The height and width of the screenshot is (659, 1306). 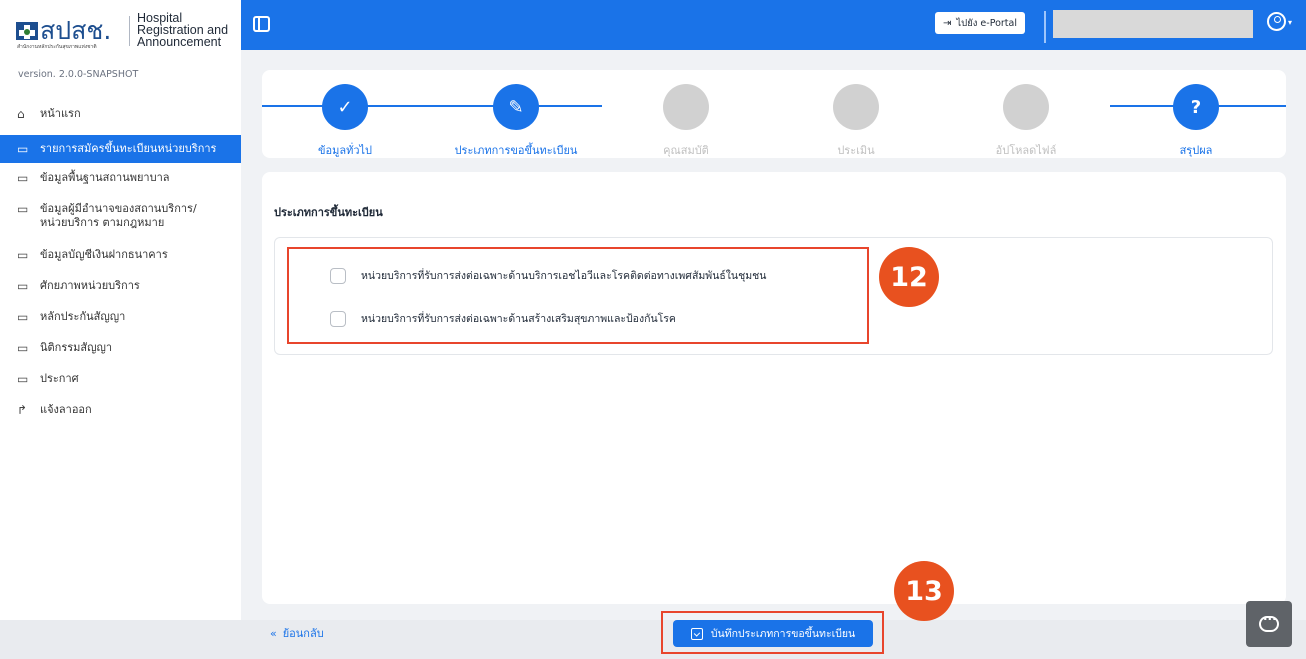 I want to click on sidebar-item-label: นิติกรรมสัญญา, so click(x=76, y=347).